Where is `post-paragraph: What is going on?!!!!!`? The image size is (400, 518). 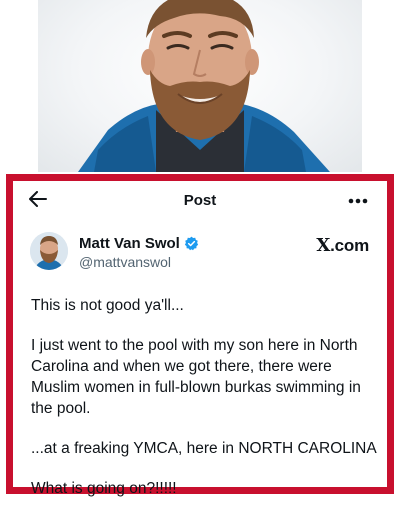 post-paragraph: What is going on?!!!!! is located at coordinates (104, 488).